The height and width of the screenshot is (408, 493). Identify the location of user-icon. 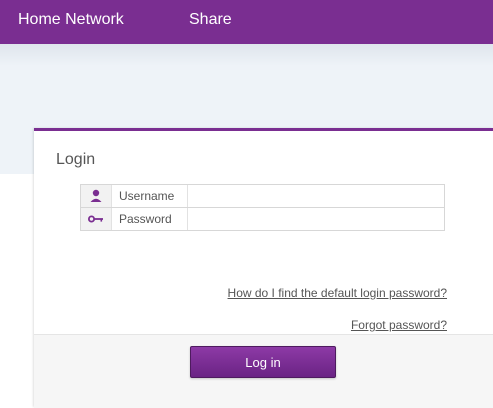
(96, 196).